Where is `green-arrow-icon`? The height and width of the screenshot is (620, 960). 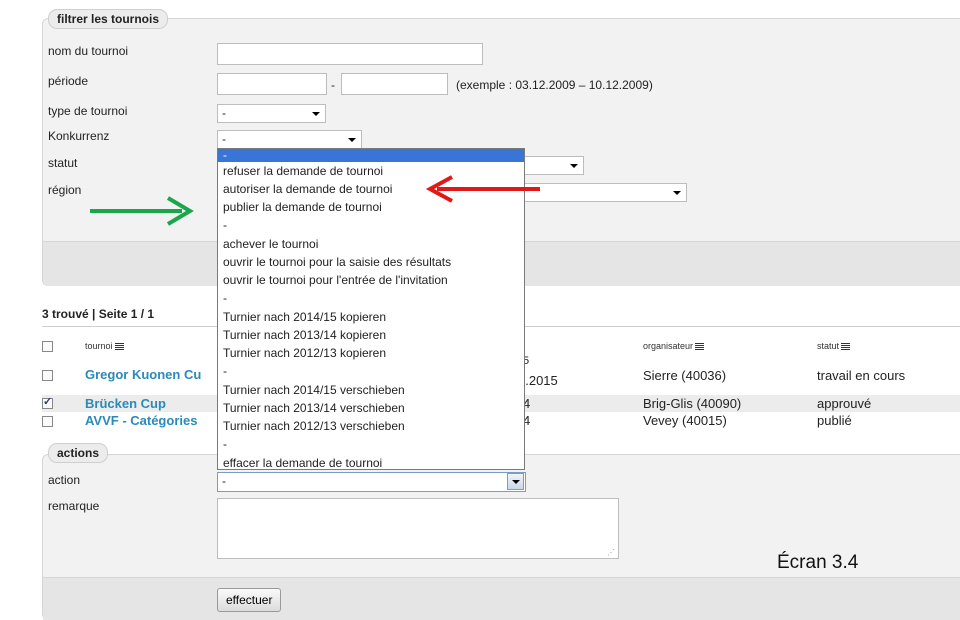 green-arrow-icon is located at coordinates (142, 211).